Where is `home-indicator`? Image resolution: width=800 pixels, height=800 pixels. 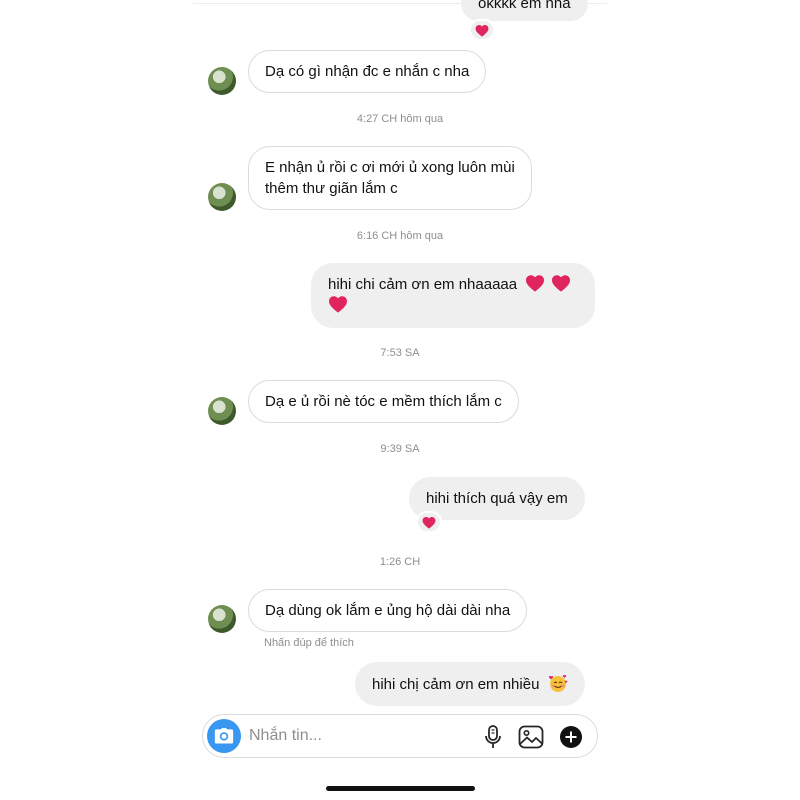 home-indicator is located at coordinates (400, 788).